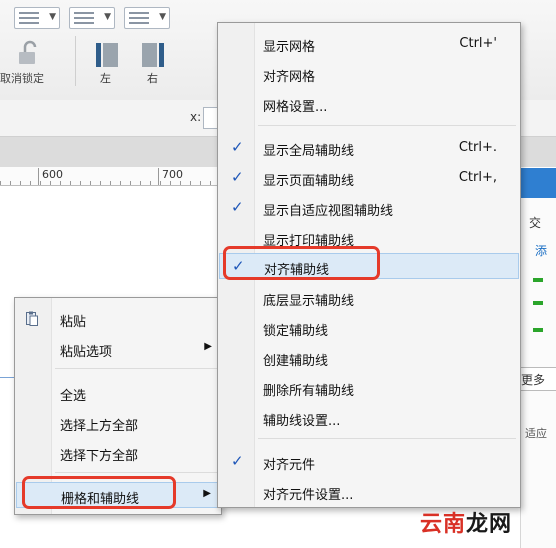 This screenshot has width=556, height=548. What do you see at coordinates (369, 178) in the screenshot?
I see `menu-item-show-page-guides: ✓ 显示页面辅助线 Ctrl+,` at bounding box center [369, 178].